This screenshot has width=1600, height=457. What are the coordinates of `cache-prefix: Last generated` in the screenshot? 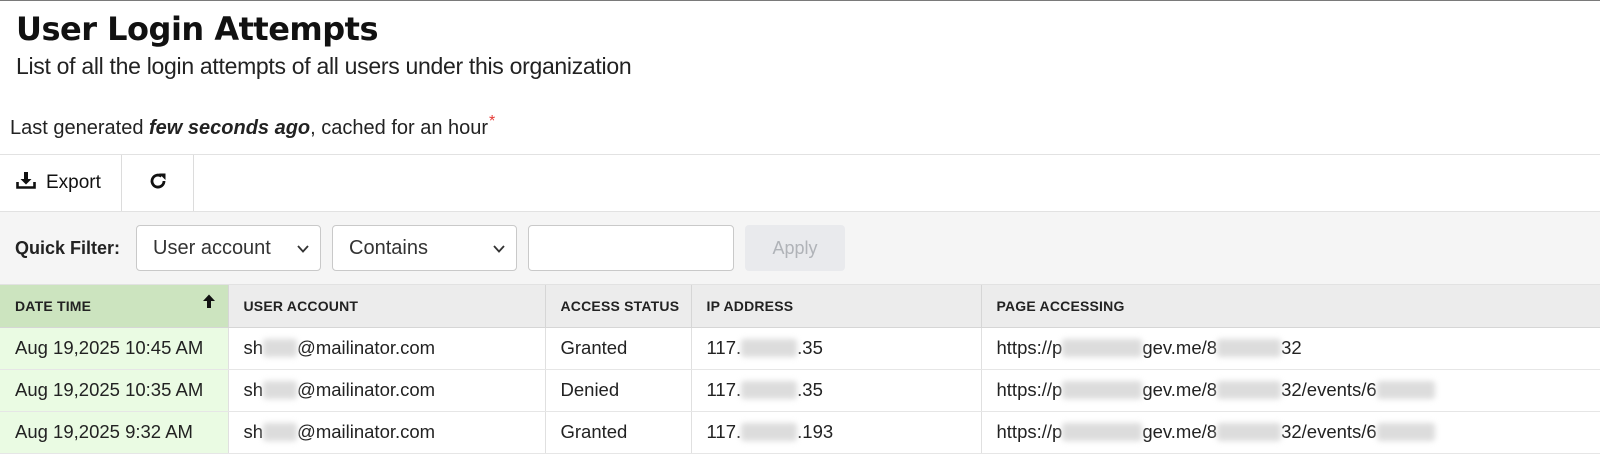 It's located at (79, 128).